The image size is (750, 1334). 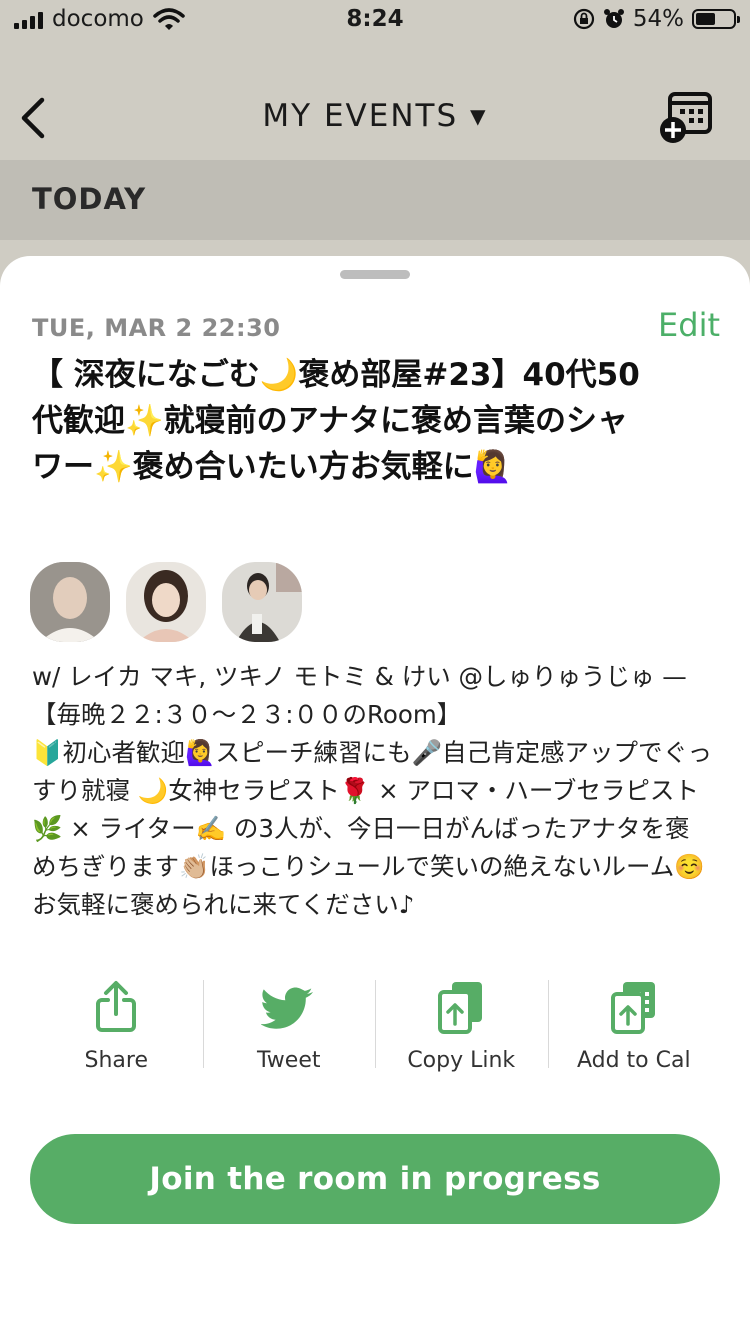 I want to click on nav-bar: MY EVENTS ▾, so click(x=375, y=110).